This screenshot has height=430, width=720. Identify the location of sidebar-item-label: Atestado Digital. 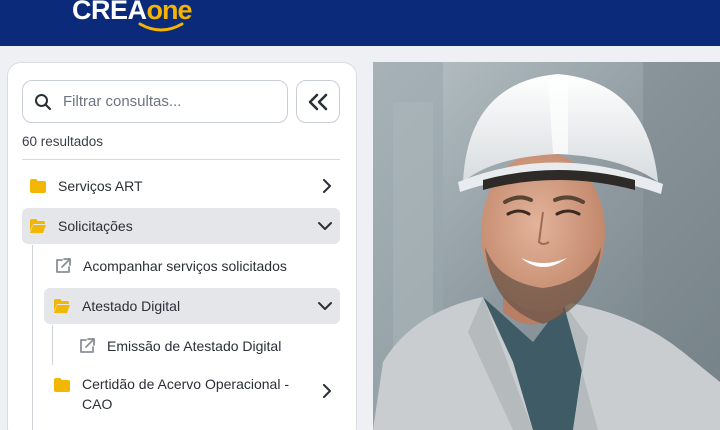
(131, 306).